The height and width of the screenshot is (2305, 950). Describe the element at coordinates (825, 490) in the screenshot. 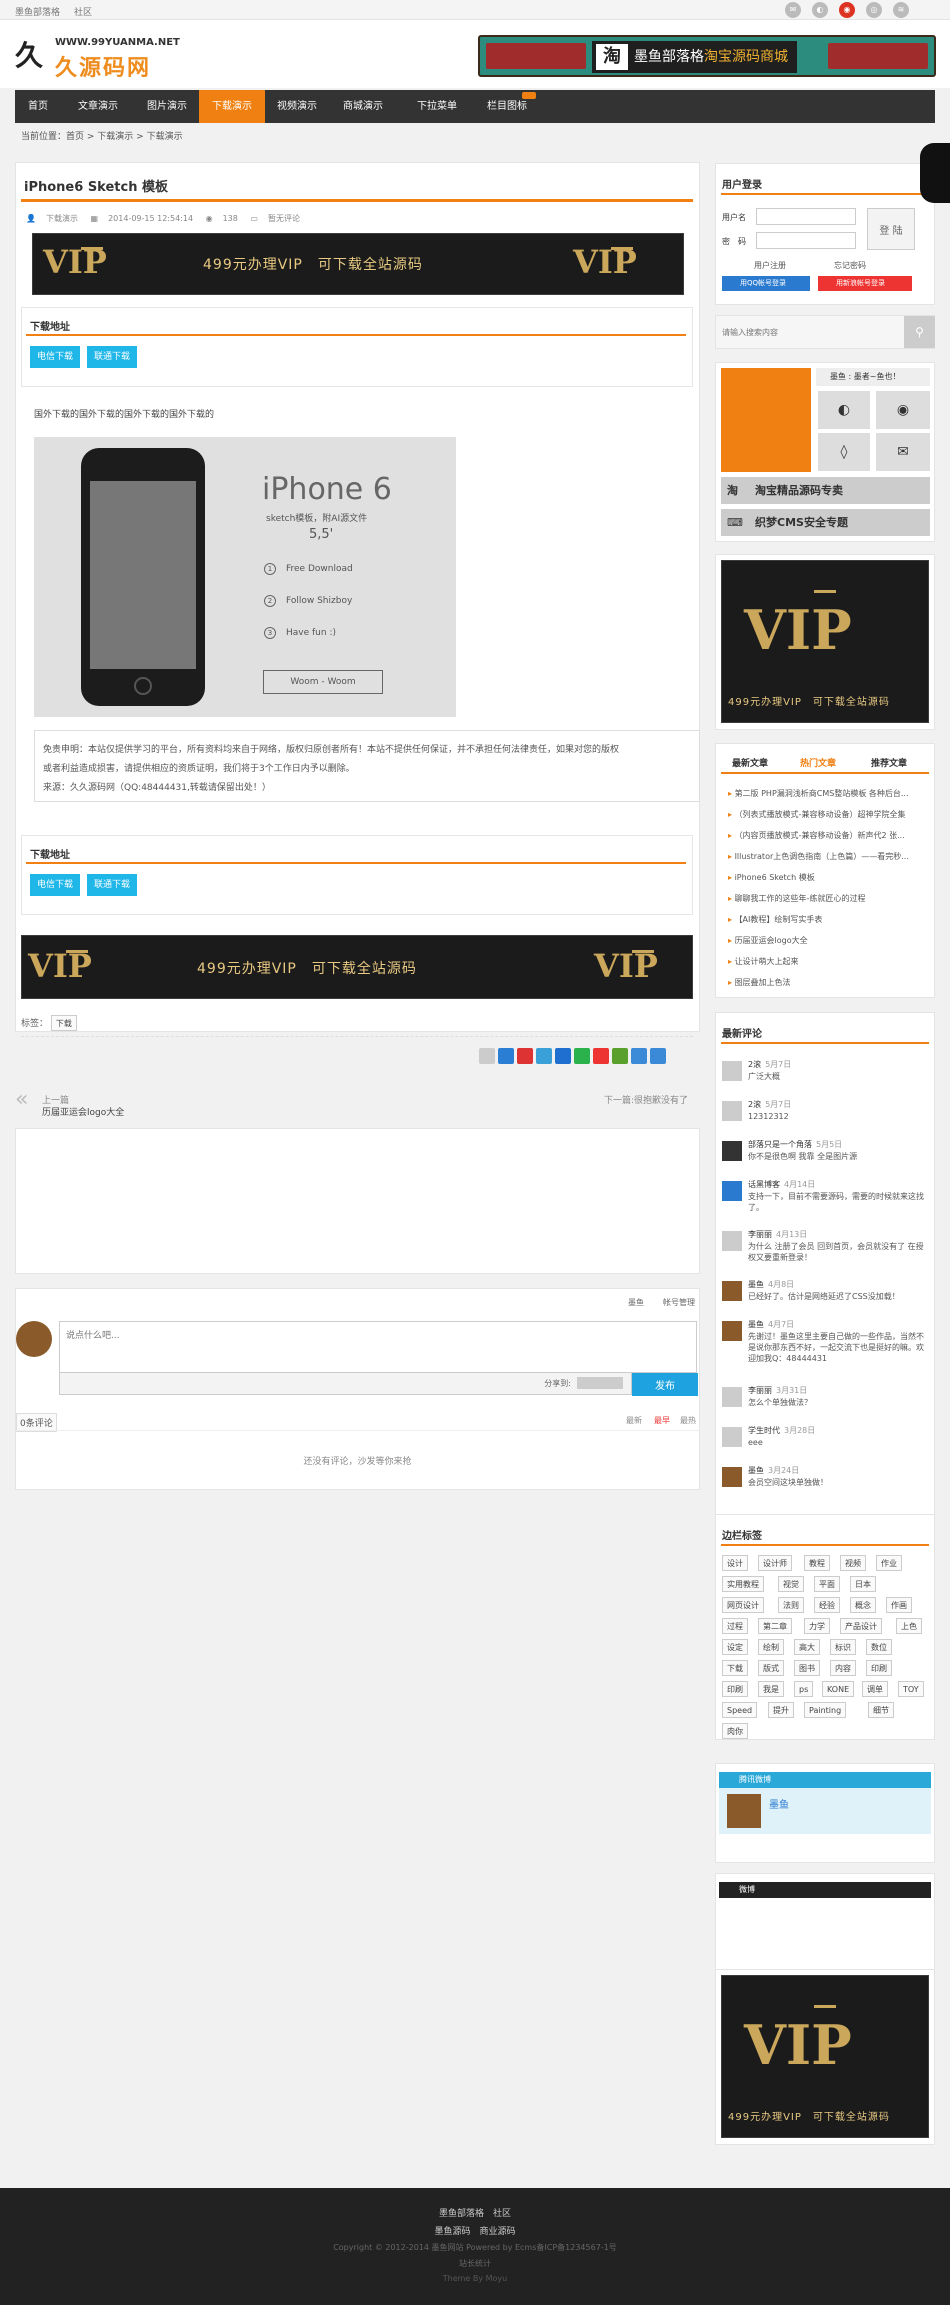

I see `taobao-shop-link: 淘 淘宝精品源码专卖` at that location.